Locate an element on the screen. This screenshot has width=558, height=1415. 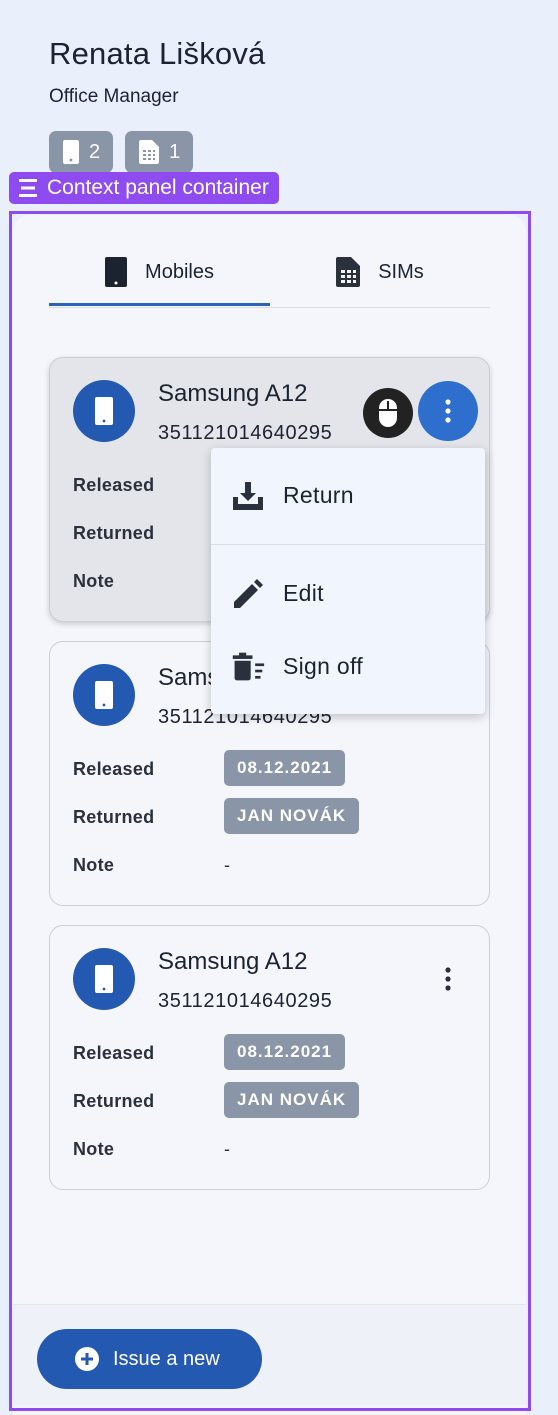
menu-item-return: Return is located at coordinates (348, 495).